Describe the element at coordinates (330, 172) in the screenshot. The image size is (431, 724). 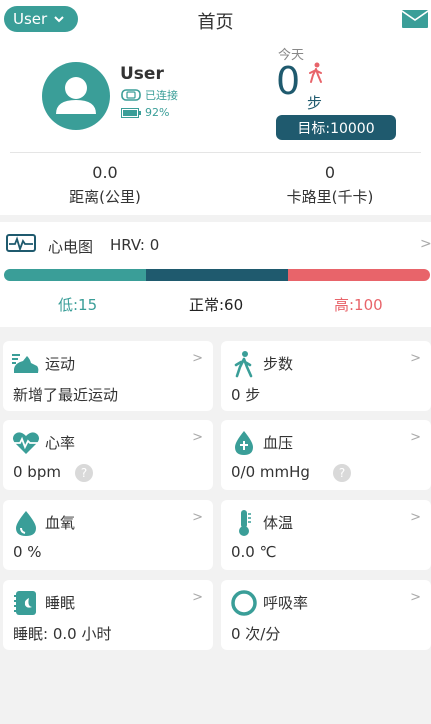
I see `calories-value: 0` at that location.